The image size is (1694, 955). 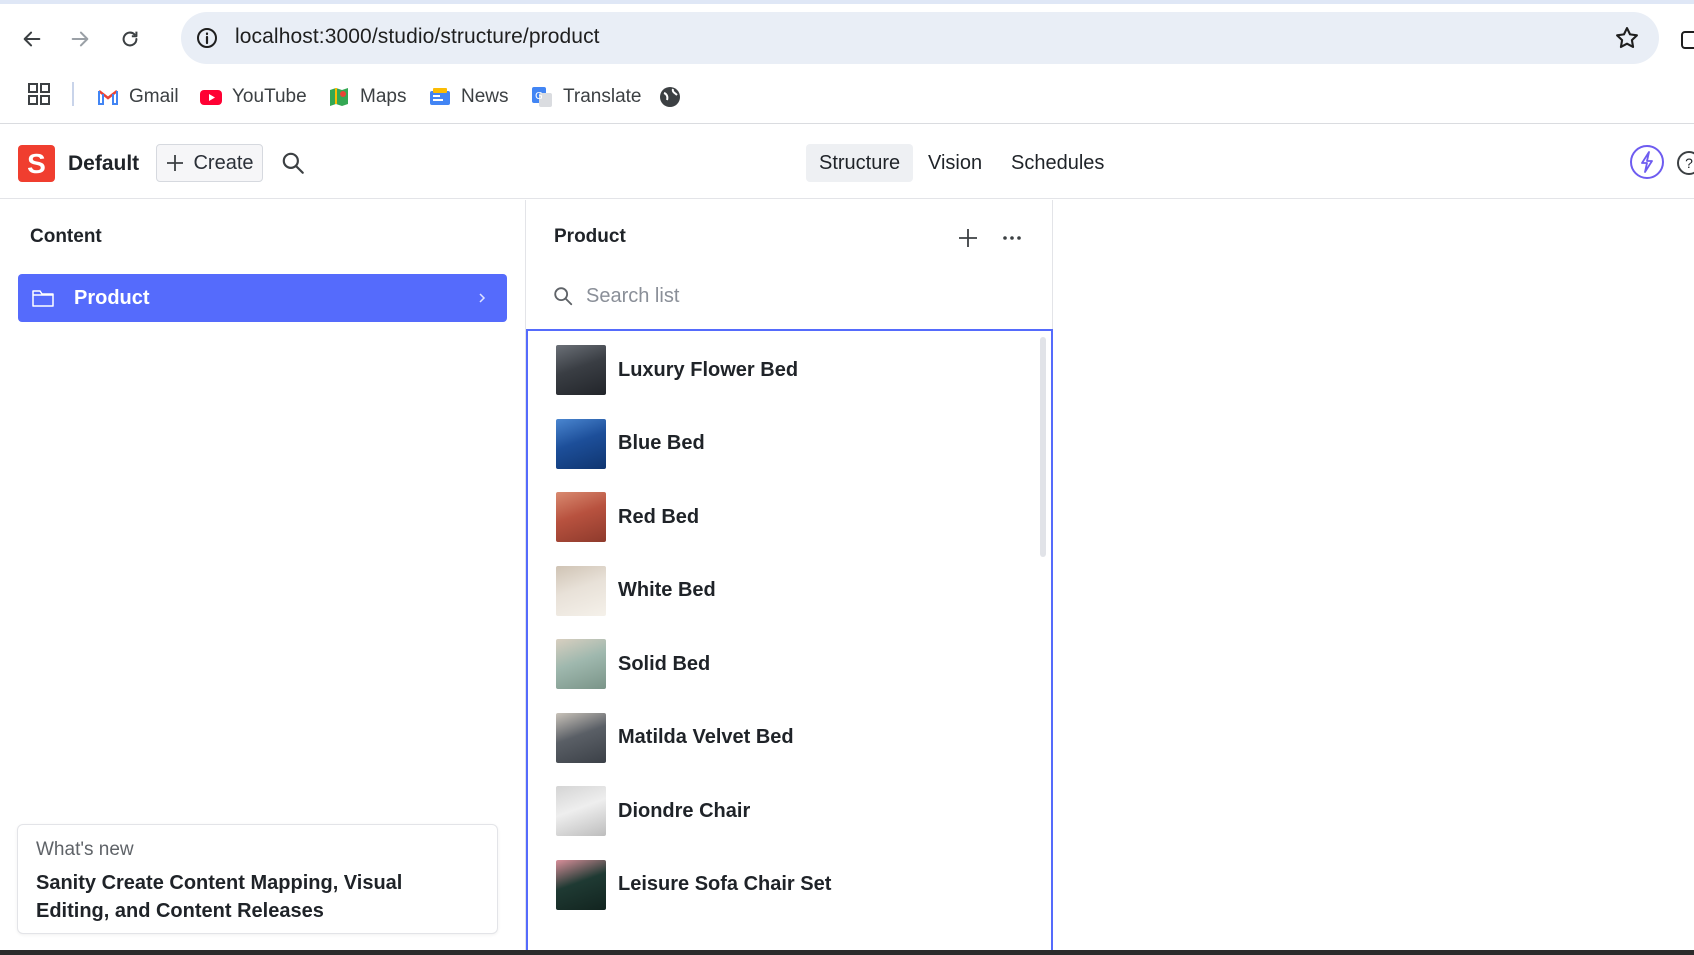 I want to click on scrollbar, so click(x=1043, y=447).